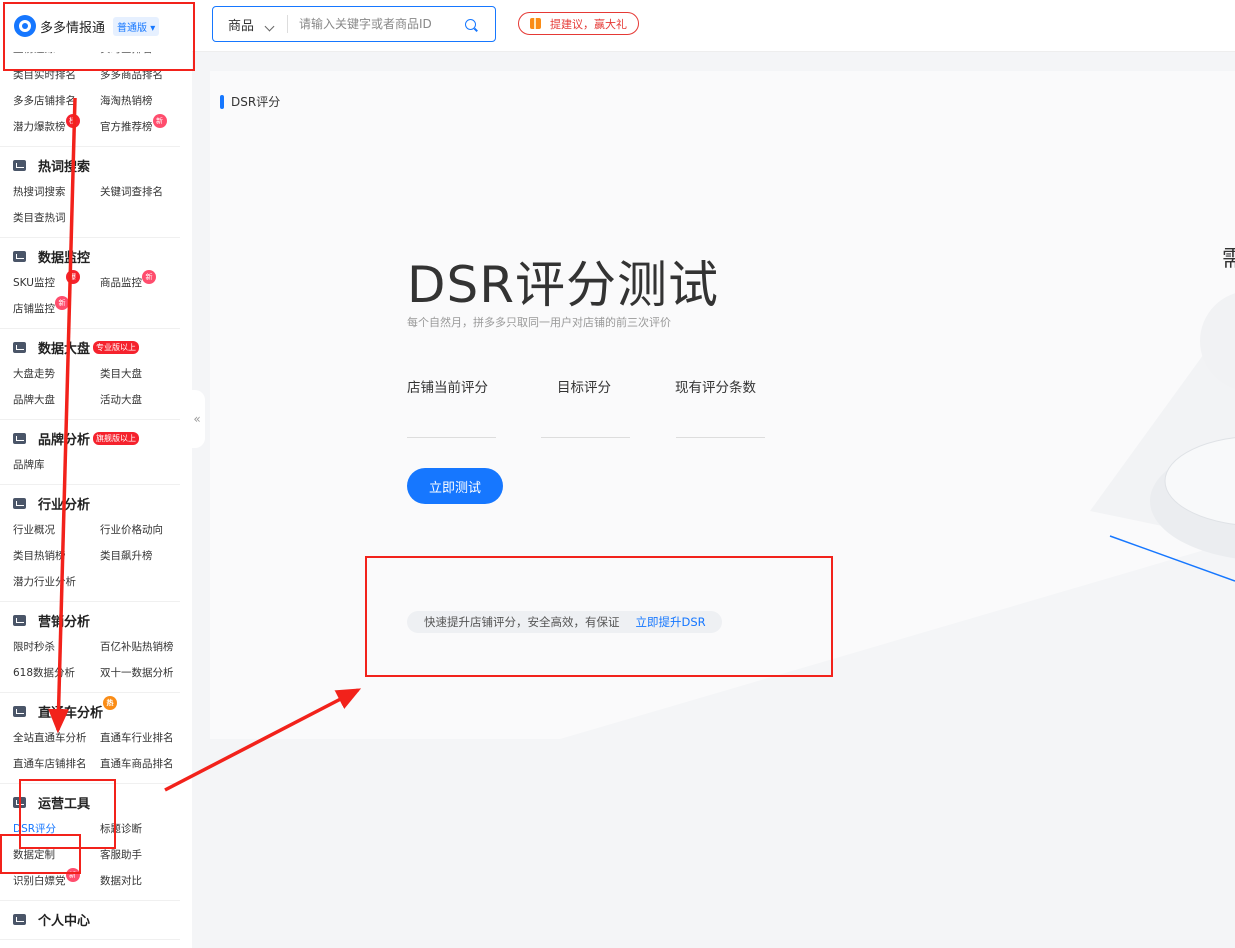 This screenshot has height=948, width=1235. What do you see at coordinates (256, 102) in the screenshot?
I see `section-title-text: DSR评分` at bounding box center [256, 102].